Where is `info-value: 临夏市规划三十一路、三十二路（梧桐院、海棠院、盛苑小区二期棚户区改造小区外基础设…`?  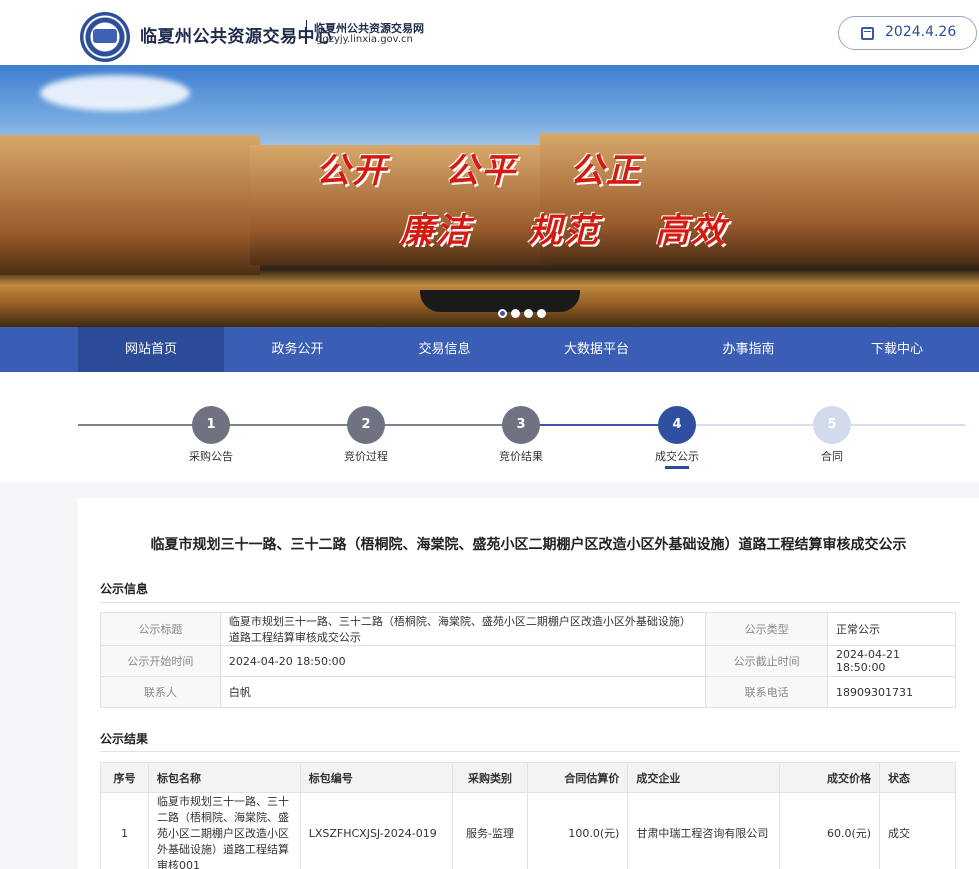
info-value: 临夏市规划三十一路、三十二路（梧桐院、海棠院、盛苑小区二期棚户区改造小区外基础设… is located at coordinates (463, 629).